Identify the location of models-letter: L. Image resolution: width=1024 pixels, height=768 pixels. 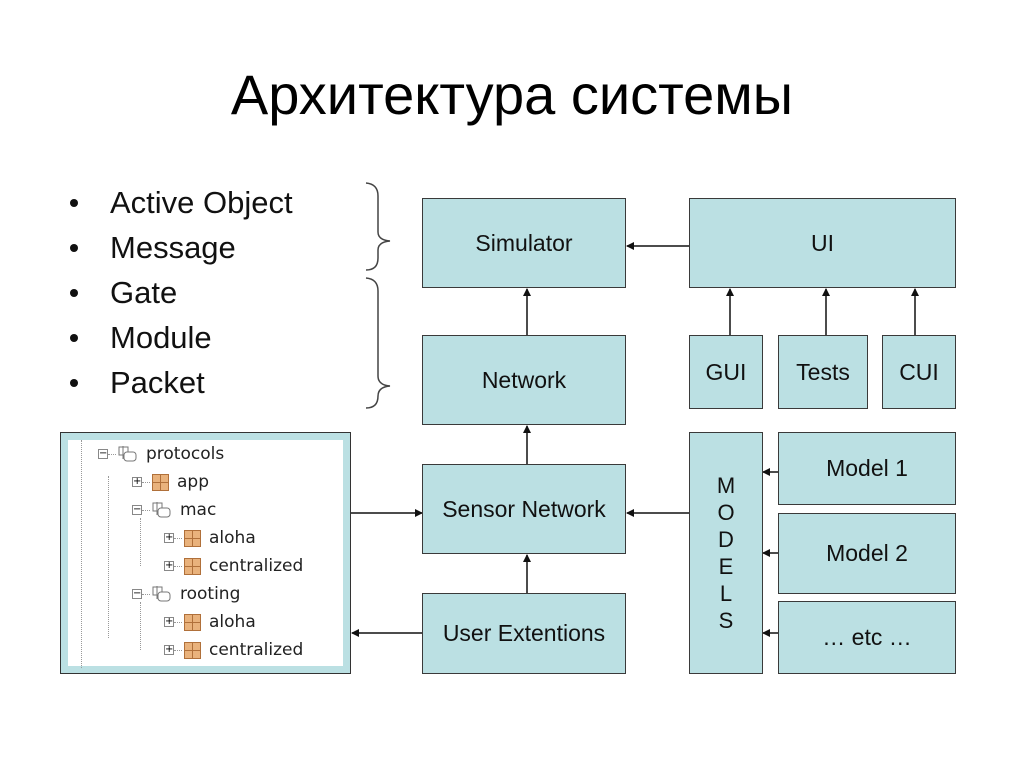
(726, 593).